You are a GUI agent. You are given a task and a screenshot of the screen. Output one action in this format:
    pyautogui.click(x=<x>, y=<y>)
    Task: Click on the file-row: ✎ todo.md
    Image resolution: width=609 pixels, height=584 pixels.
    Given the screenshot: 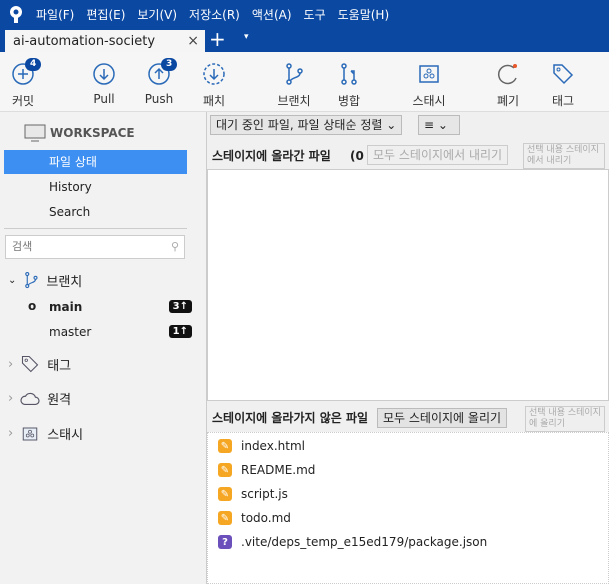 What is the action you would take?
    pyautogui.click(x=254, y=518)
    